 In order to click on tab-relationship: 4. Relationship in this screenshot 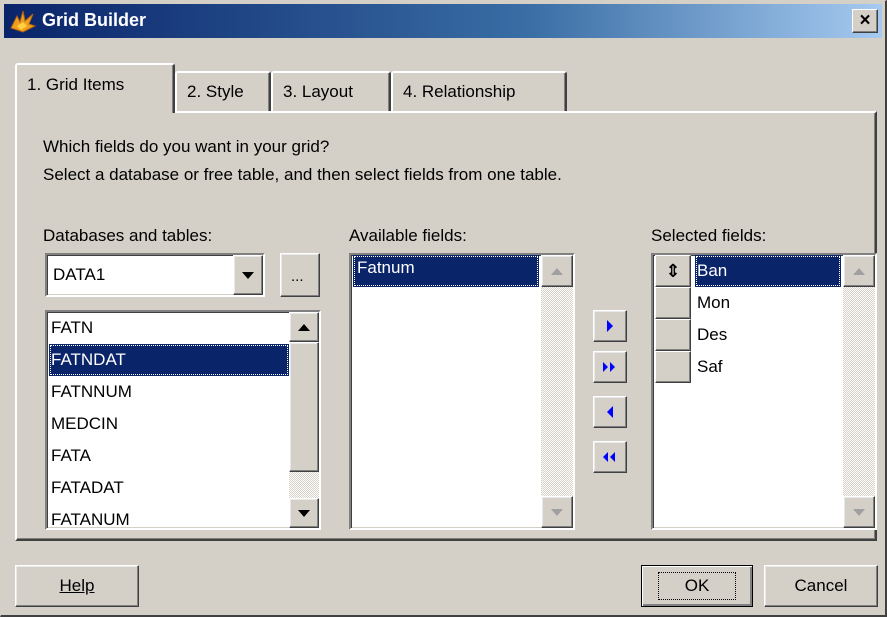, I will do `click(479, 91)`.